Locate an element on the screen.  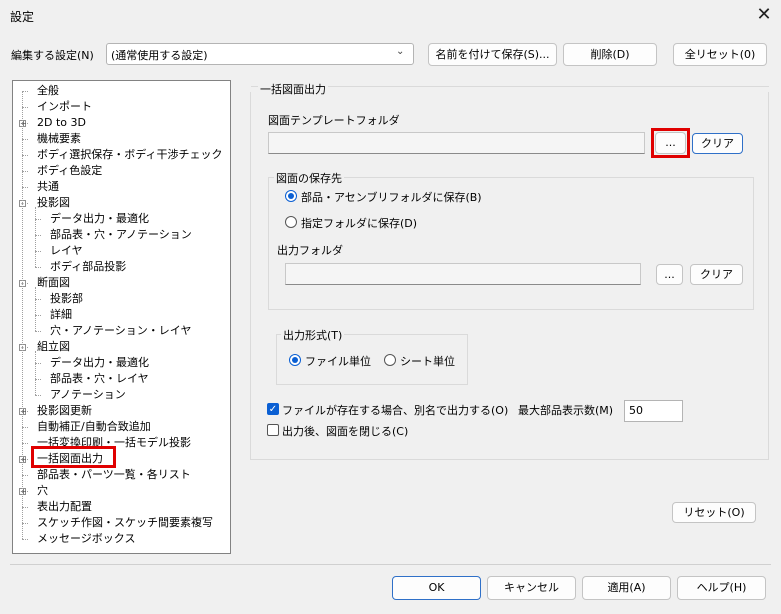
footer-separator is located at coordinates (390, 564).